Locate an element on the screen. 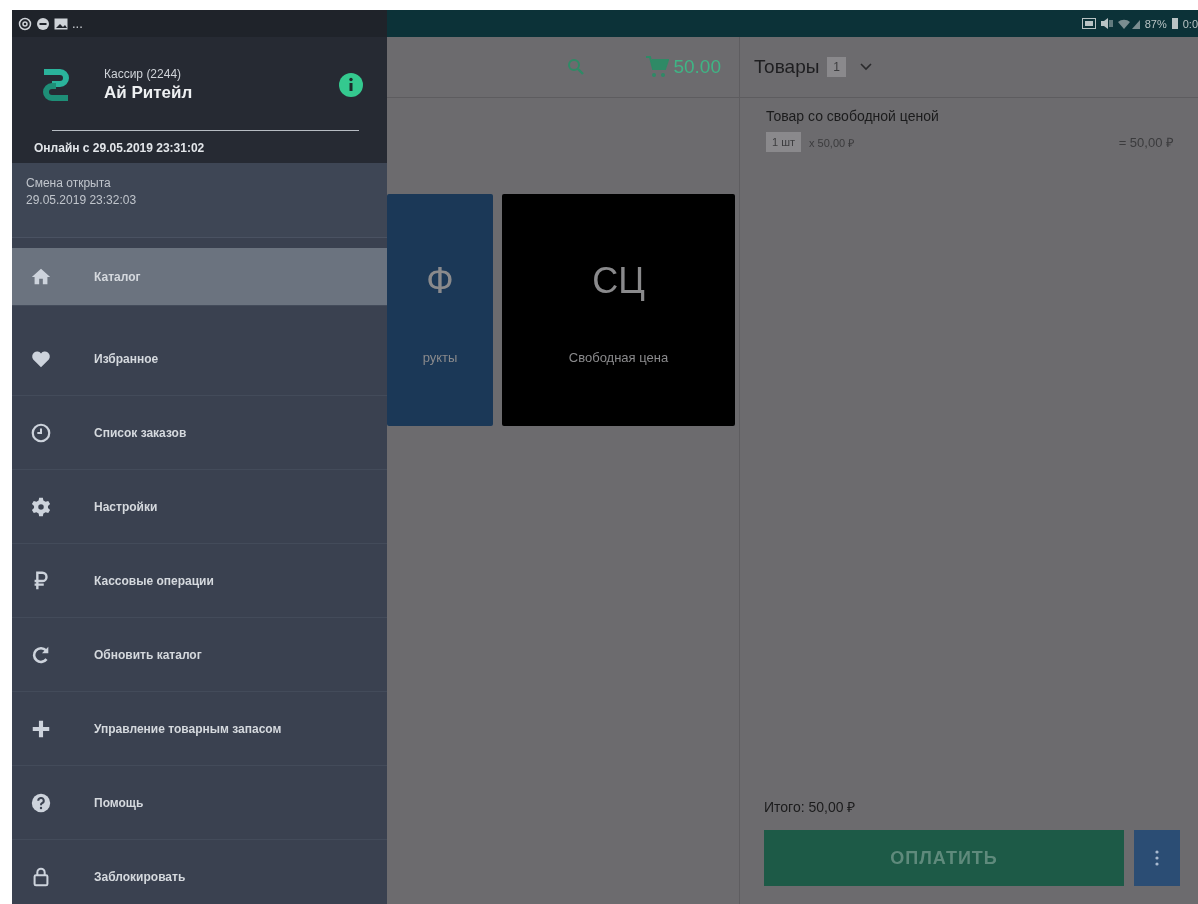 Image resolution: width=1198 pixels, height=904 pixels. online-status: Онлайн с 29.05.2019 23:31:02 is located at coordinates (120, 148).